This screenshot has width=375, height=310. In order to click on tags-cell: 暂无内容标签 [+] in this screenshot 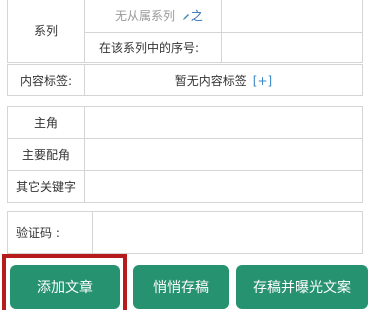, I will do `click(223, 80)`.